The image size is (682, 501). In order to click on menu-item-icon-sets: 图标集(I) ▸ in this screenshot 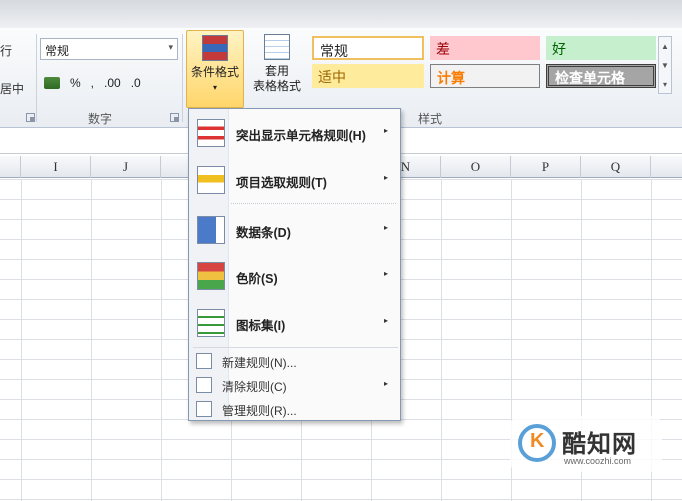, I will do `click(295, 323)`.